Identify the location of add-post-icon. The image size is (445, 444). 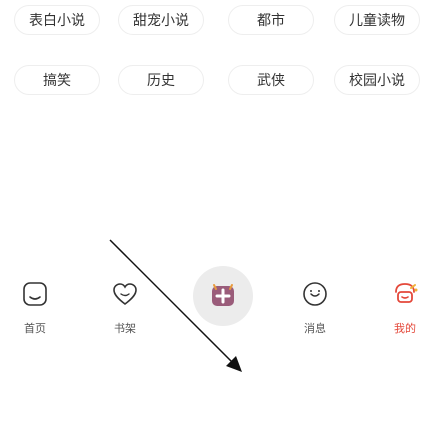
(223, 295).